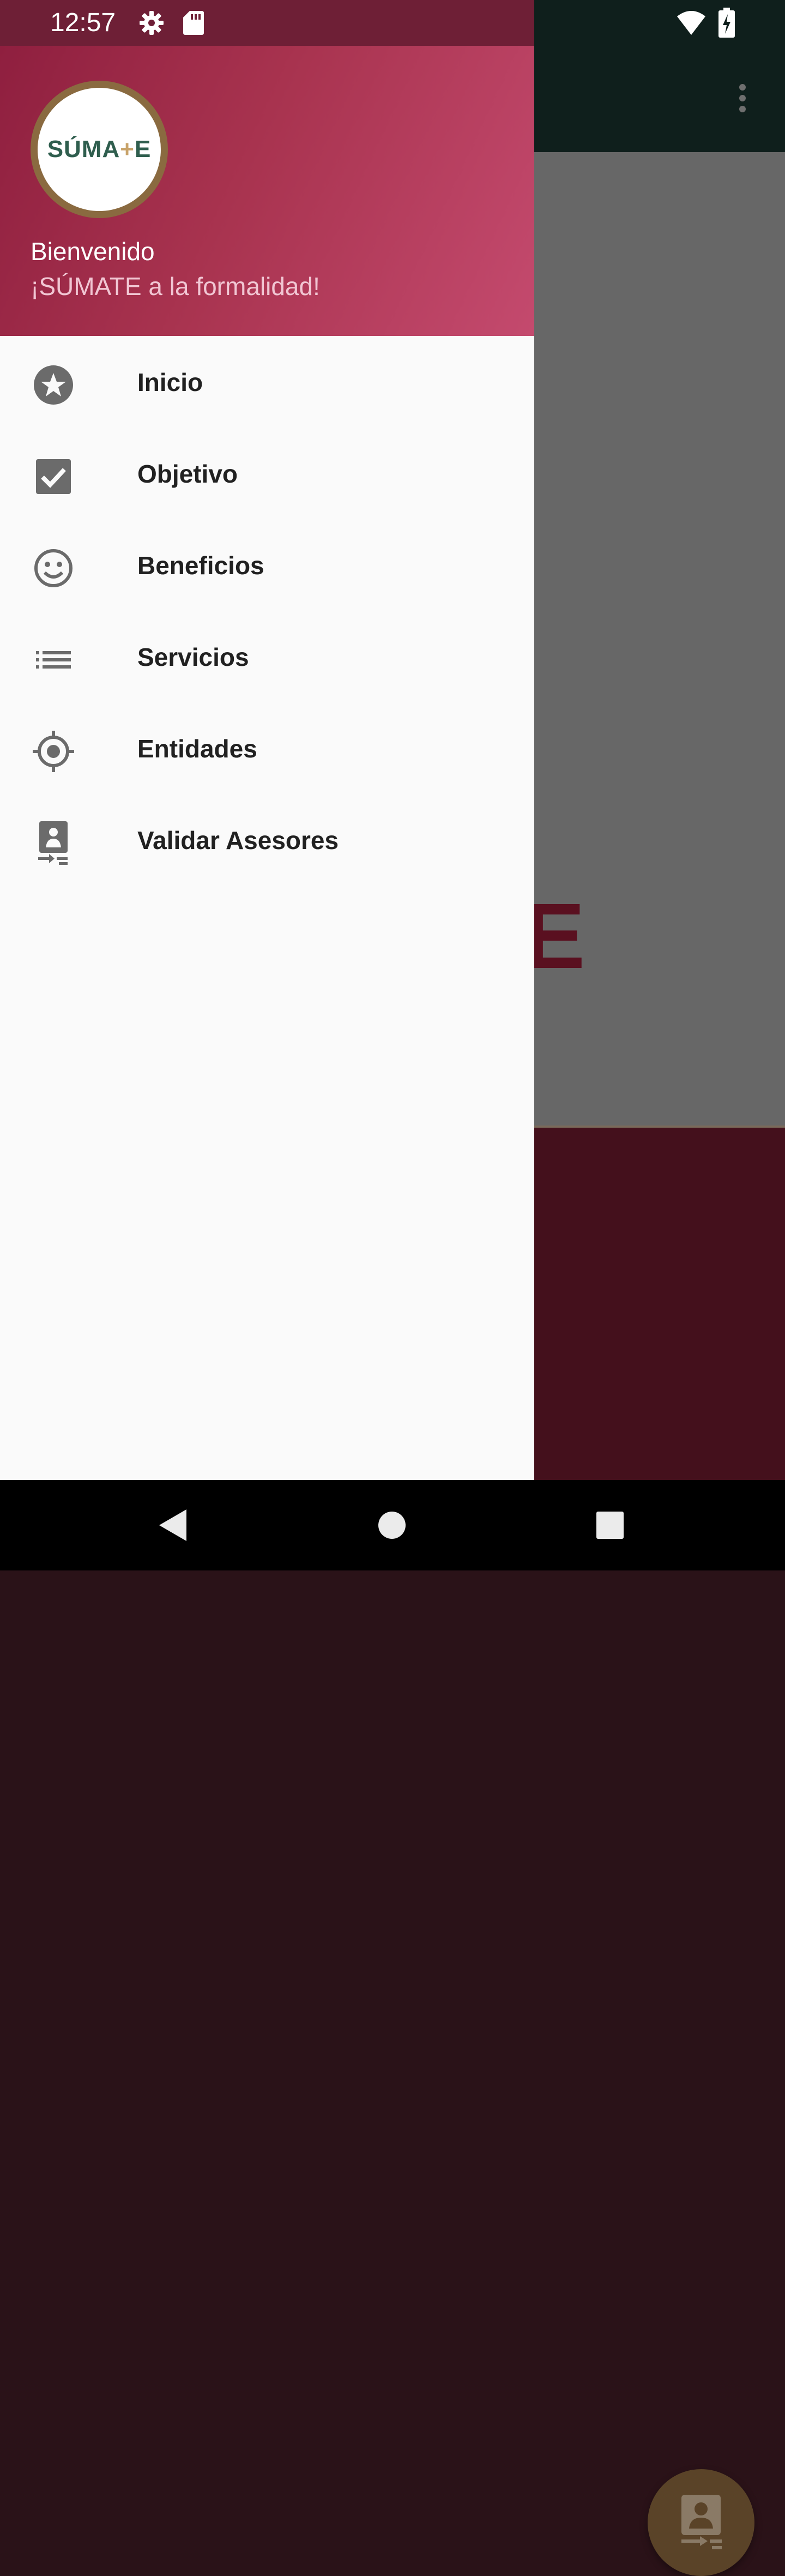  Describe the element at coordinates (267, 473) in the screenshot. I see `menu-item-objetivo: Objetivo` at that location.